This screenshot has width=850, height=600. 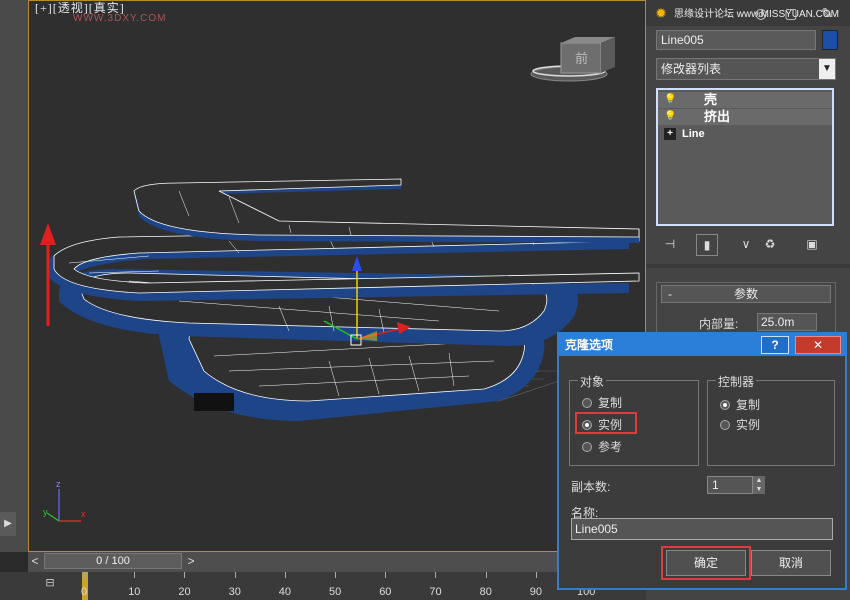 I want to click on modifier-stack: 💡 壳 💡 挤出 + Line, so click(x=745, y=157).